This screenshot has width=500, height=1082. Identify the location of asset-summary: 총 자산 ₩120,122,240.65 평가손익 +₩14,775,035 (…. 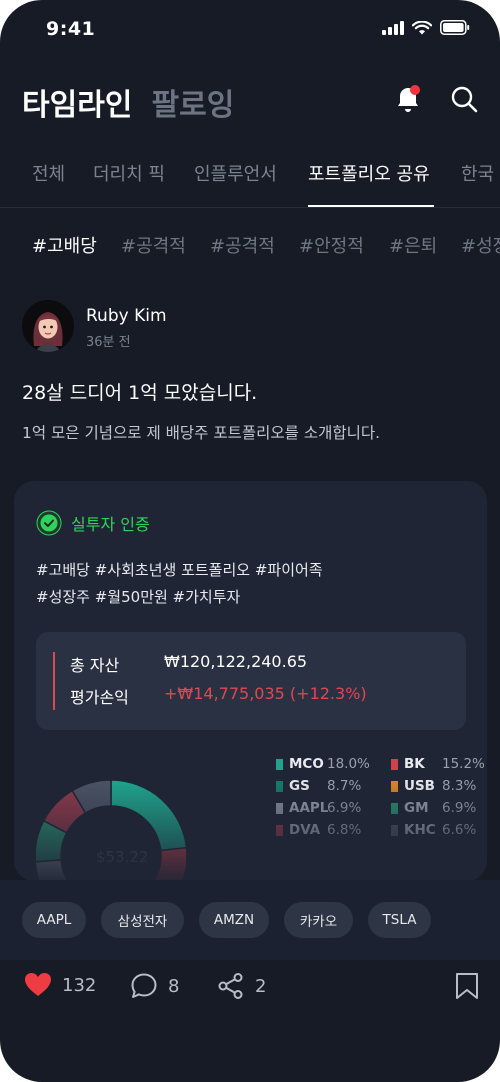
(251, 681).